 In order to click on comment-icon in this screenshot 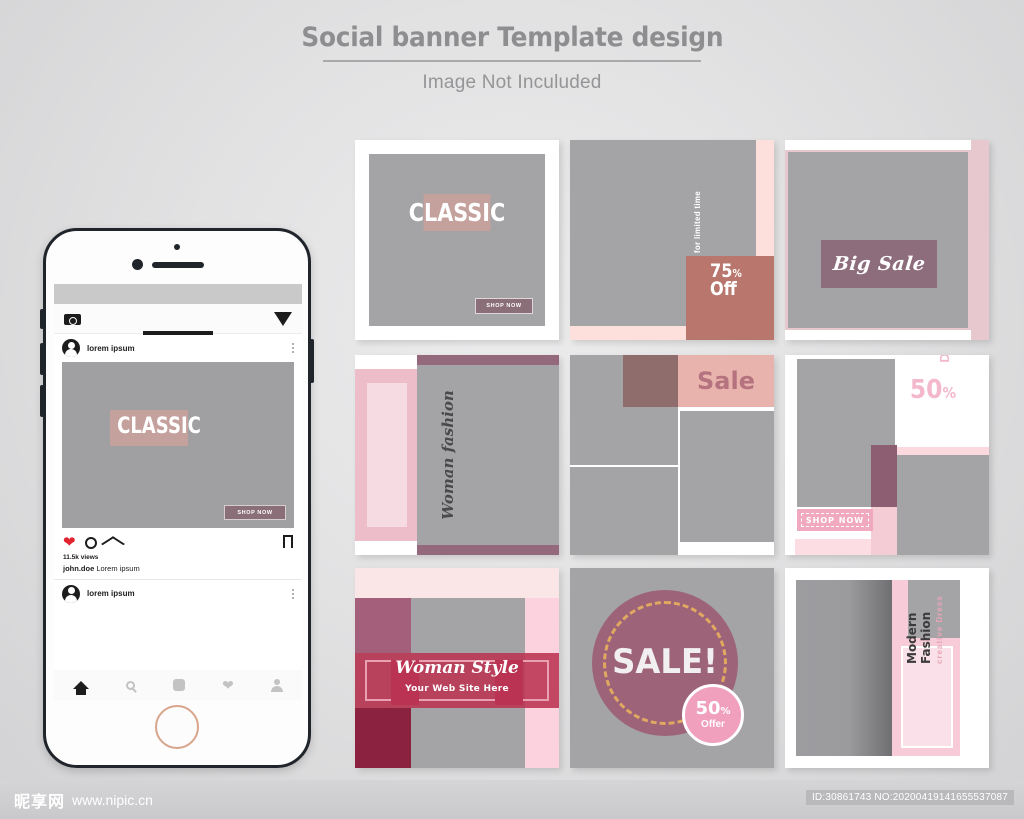, I will do `click(90, 542)`.